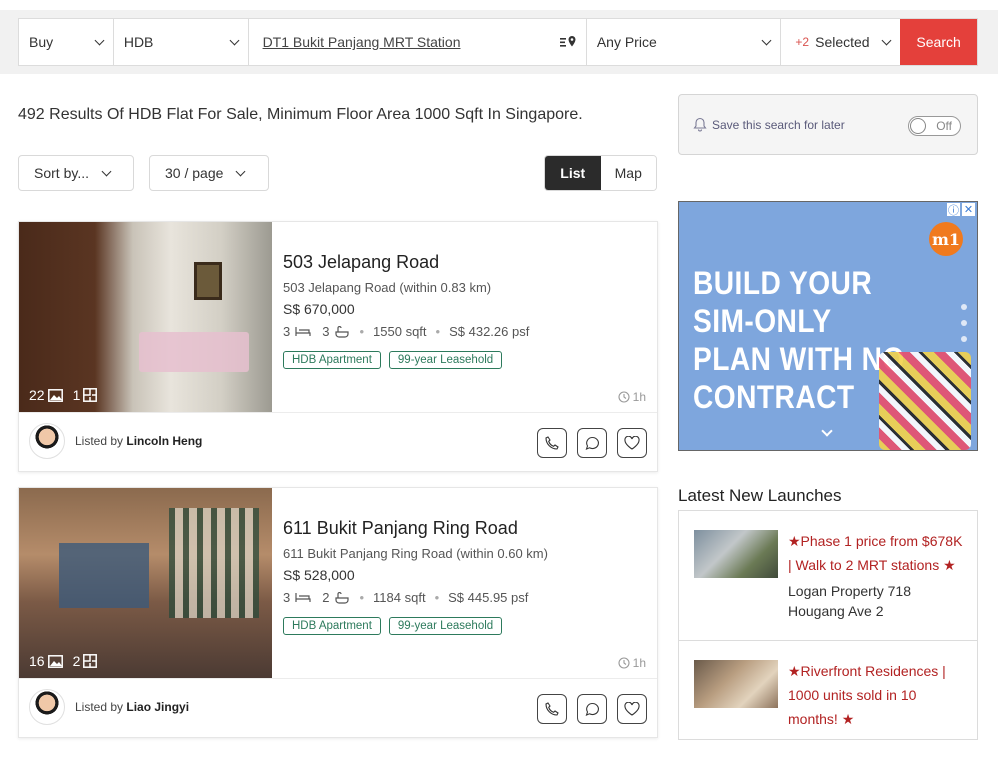 The height and width of the screenshot is (771, 998). I want to click on floor-area: 1184 sqft, so click(399, 597).